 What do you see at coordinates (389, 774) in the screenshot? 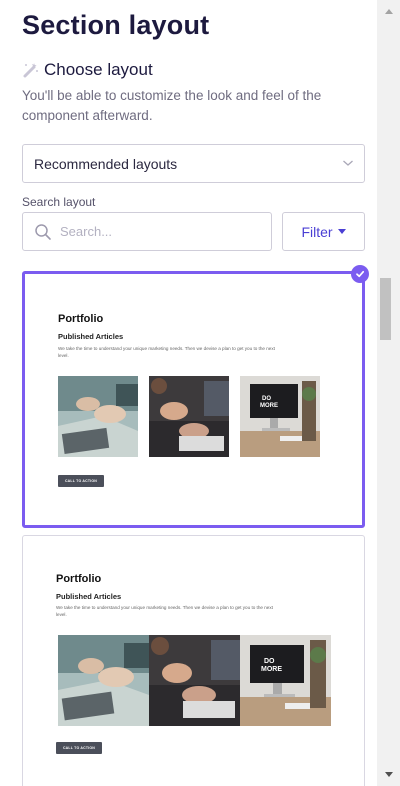
I see `scroll-down-arrow-icon` at bounding box center [389, 774].